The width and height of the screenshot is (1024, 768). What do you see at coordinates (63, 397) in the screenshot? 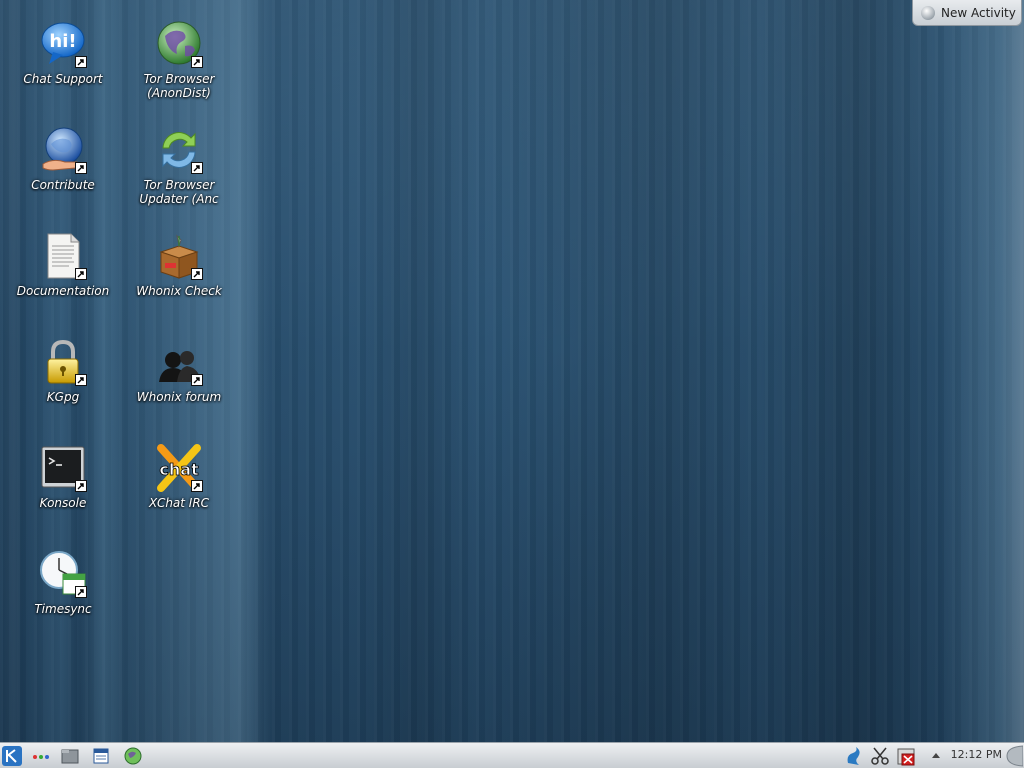
I see `icon-label: KGpg` at bounding box center [63, 397].